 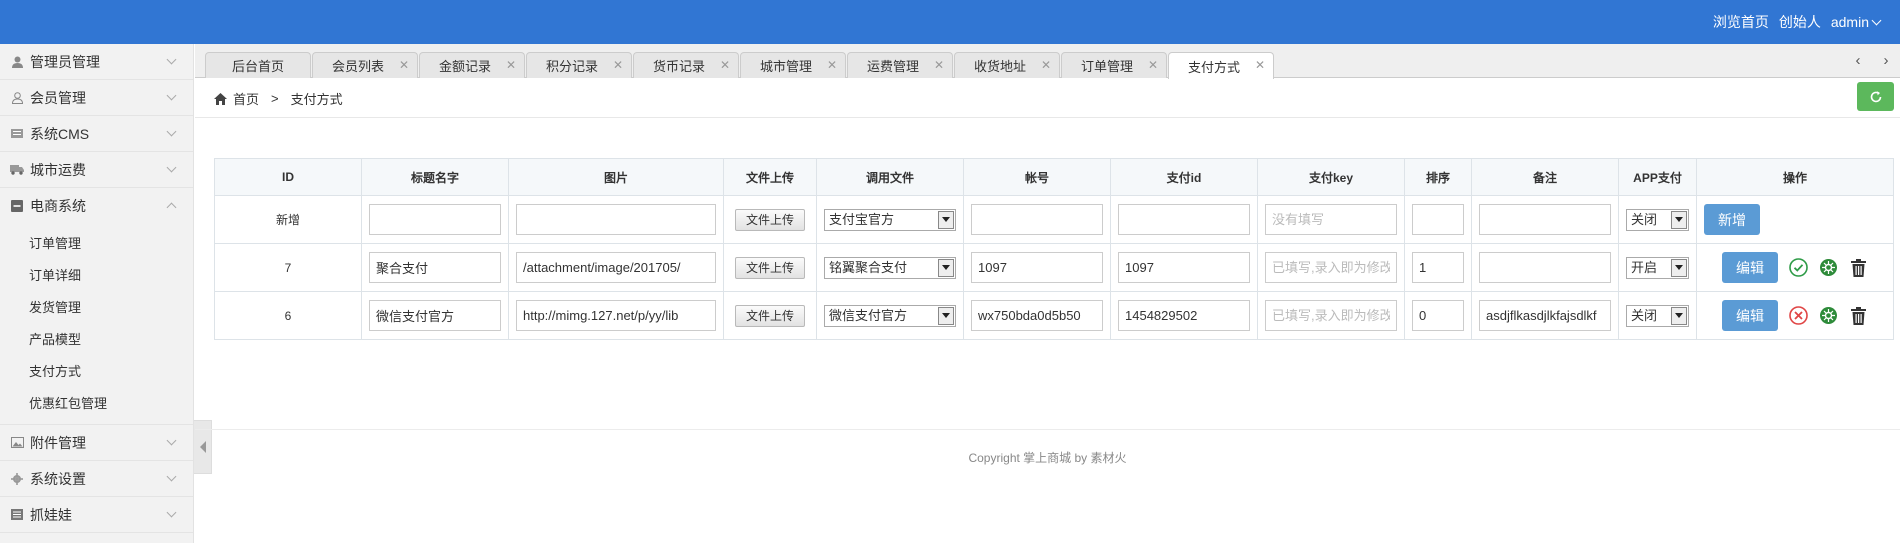 I want to click on refresh-button, so click(x=1875, y=96).